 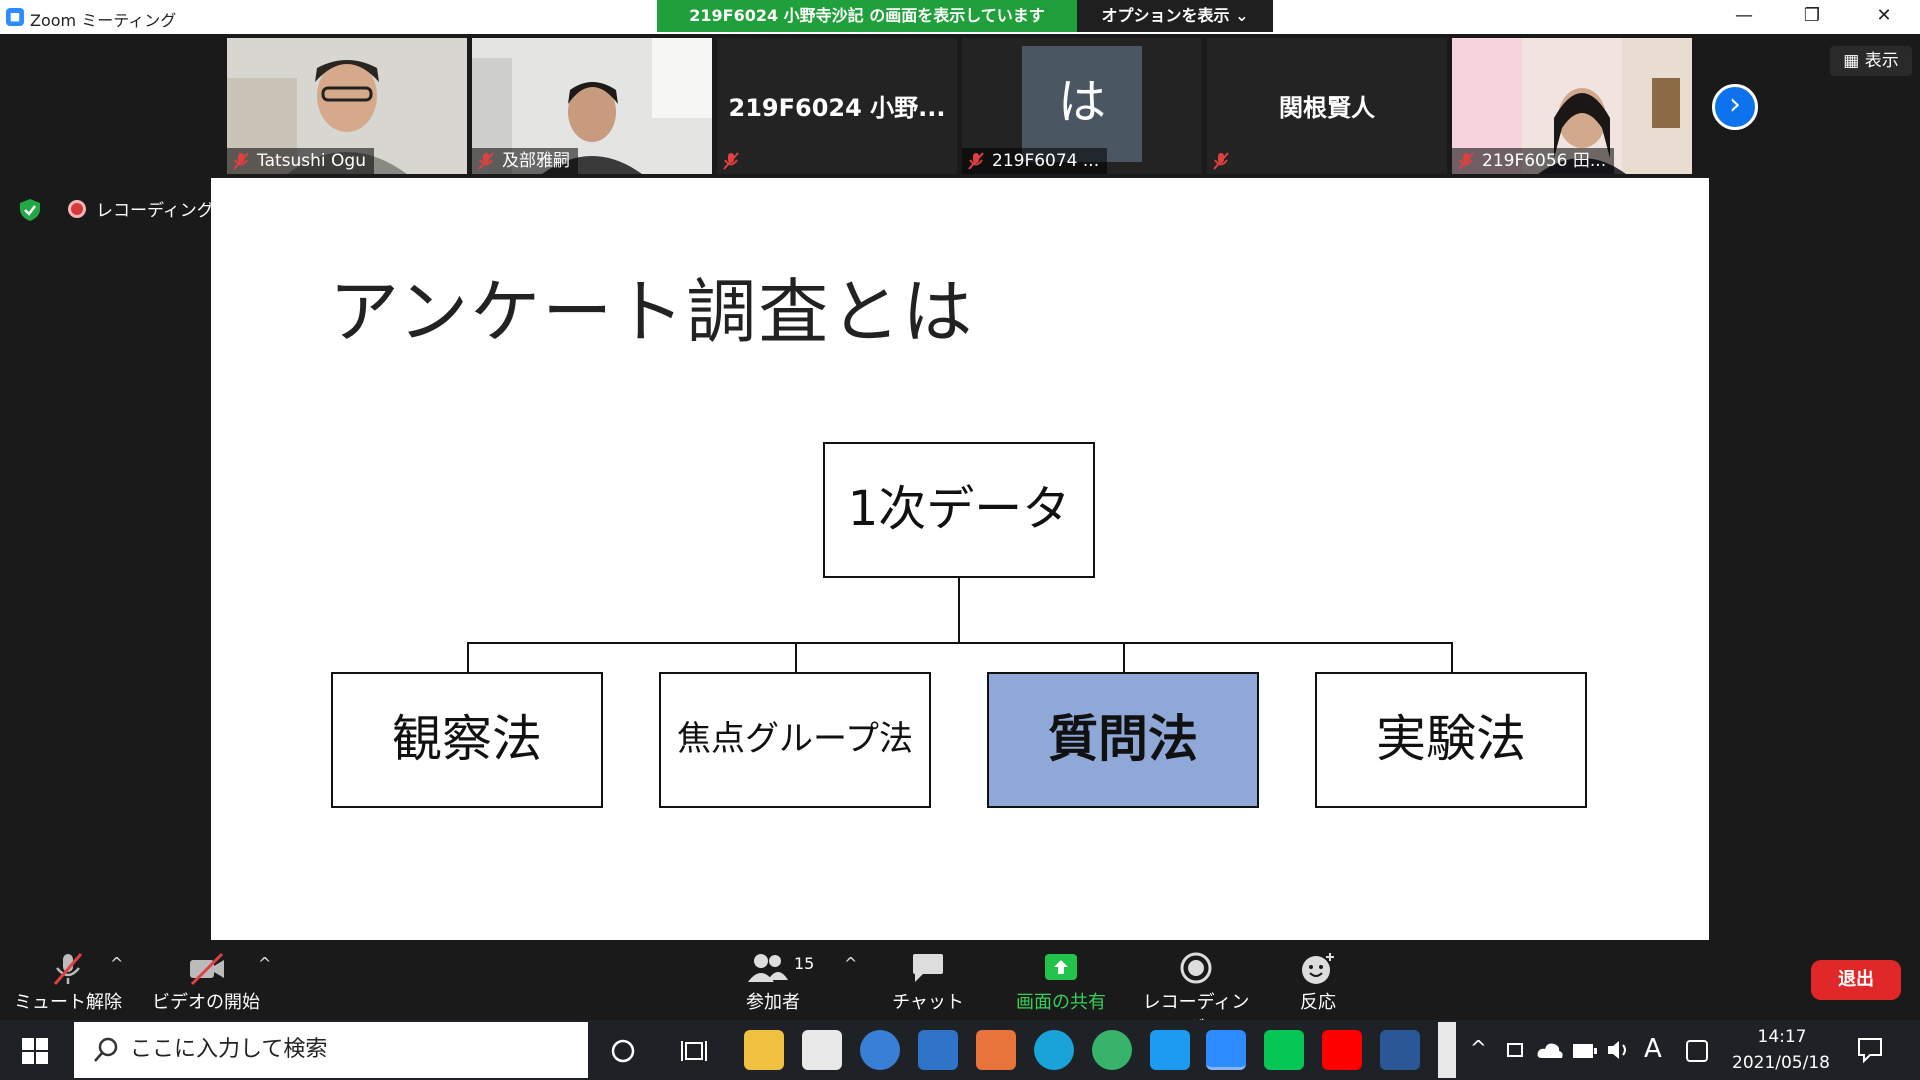 I want to click on start-video-button: ビデオの開始, so click(x=206, y=982).